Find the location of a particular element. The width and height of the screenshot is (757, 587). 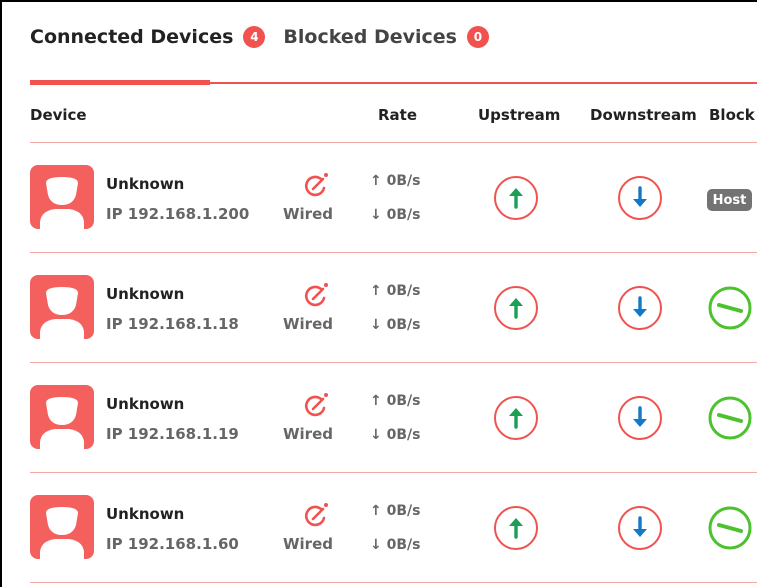

connected-count-badge: 4 is located at coordinates (254, 37).